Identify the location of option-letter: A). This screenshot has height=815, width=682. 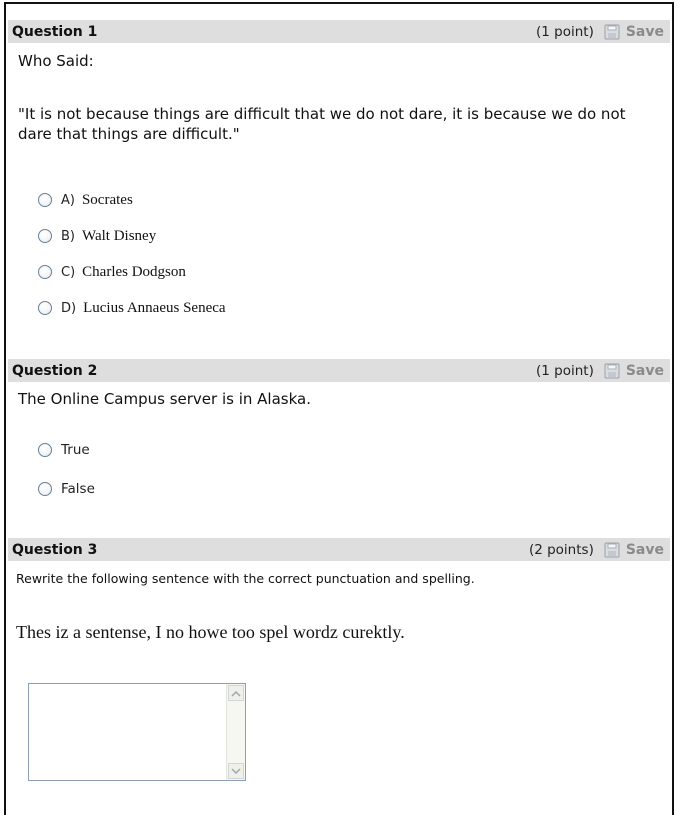
(68, 200).